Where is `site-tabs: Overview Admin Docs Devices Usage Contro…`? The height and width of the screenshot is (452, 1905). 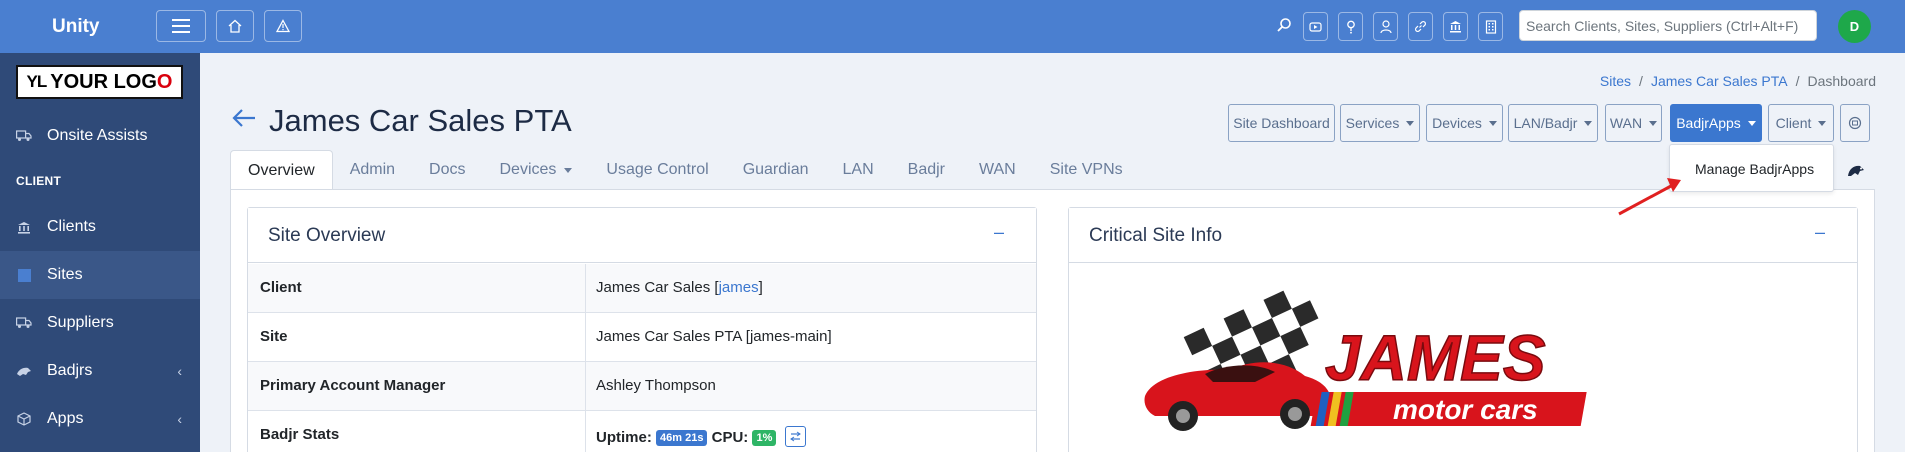
site-tabs: Overview Admin Docs Devices Usage Contro… is located at coordinates (685, 170).